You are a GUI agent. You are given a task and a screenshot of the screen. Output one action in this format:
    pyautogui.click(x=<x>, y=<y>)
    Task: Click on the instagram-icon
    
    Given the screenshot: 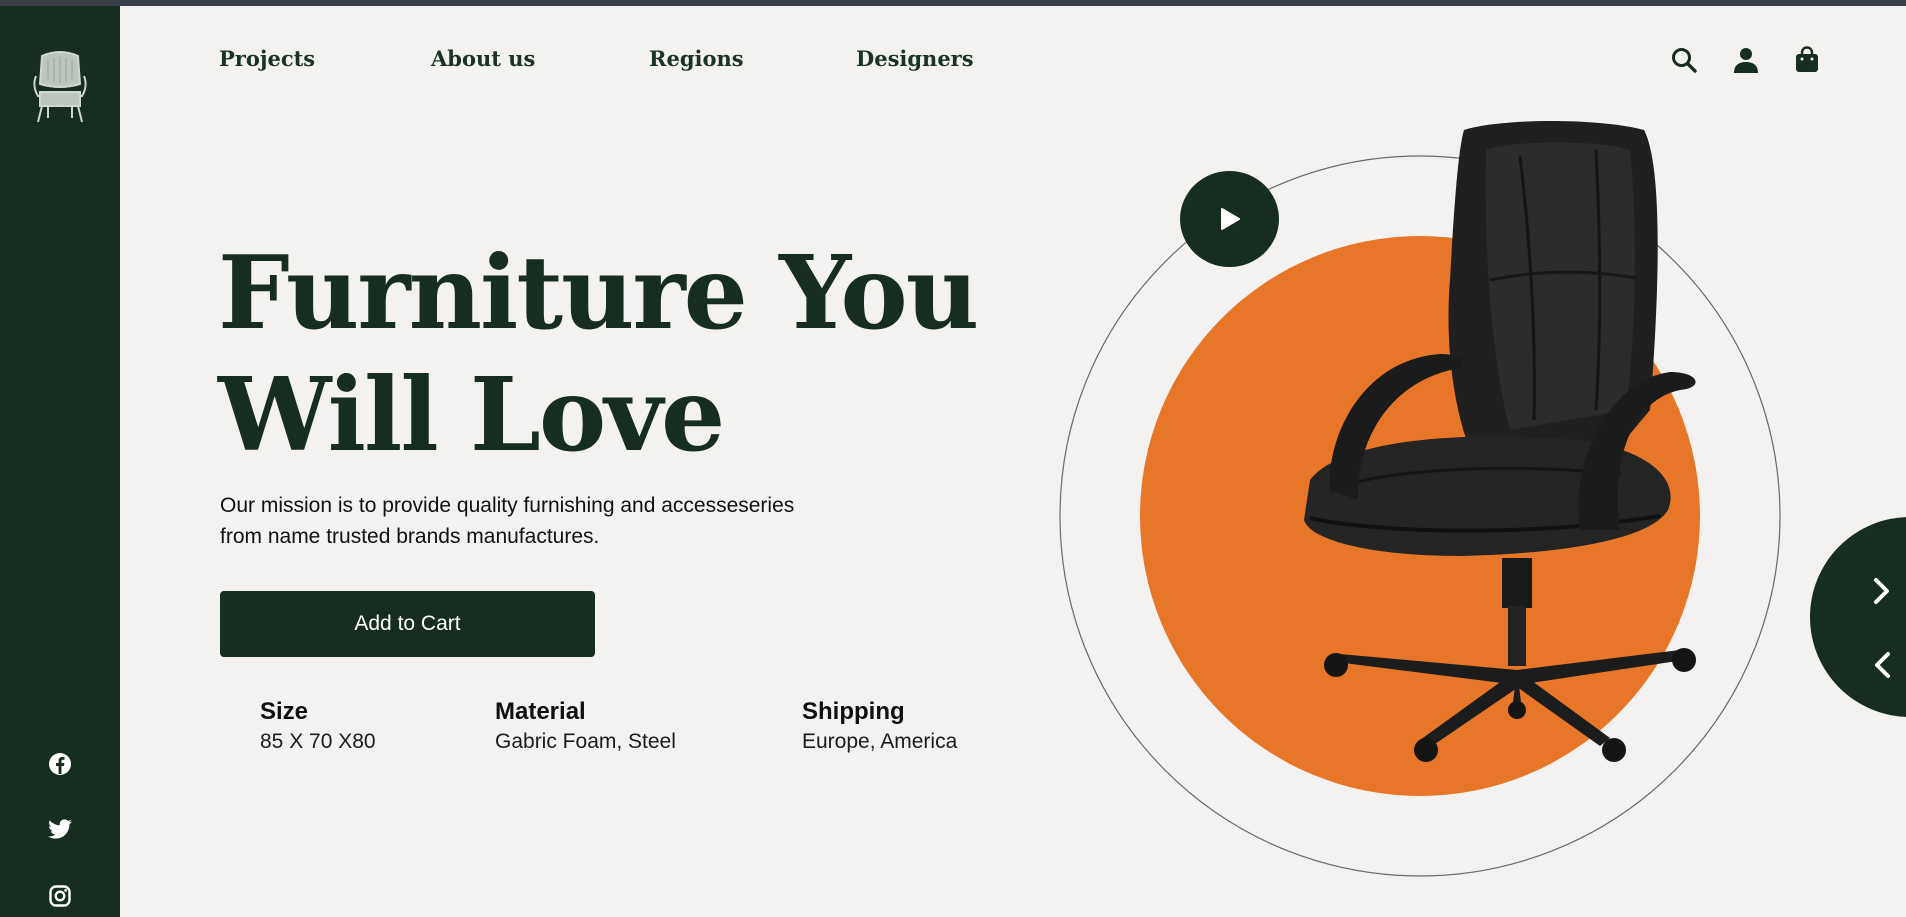 What is the action you would take?
    pyautogui.click(x=60, y=896)
    